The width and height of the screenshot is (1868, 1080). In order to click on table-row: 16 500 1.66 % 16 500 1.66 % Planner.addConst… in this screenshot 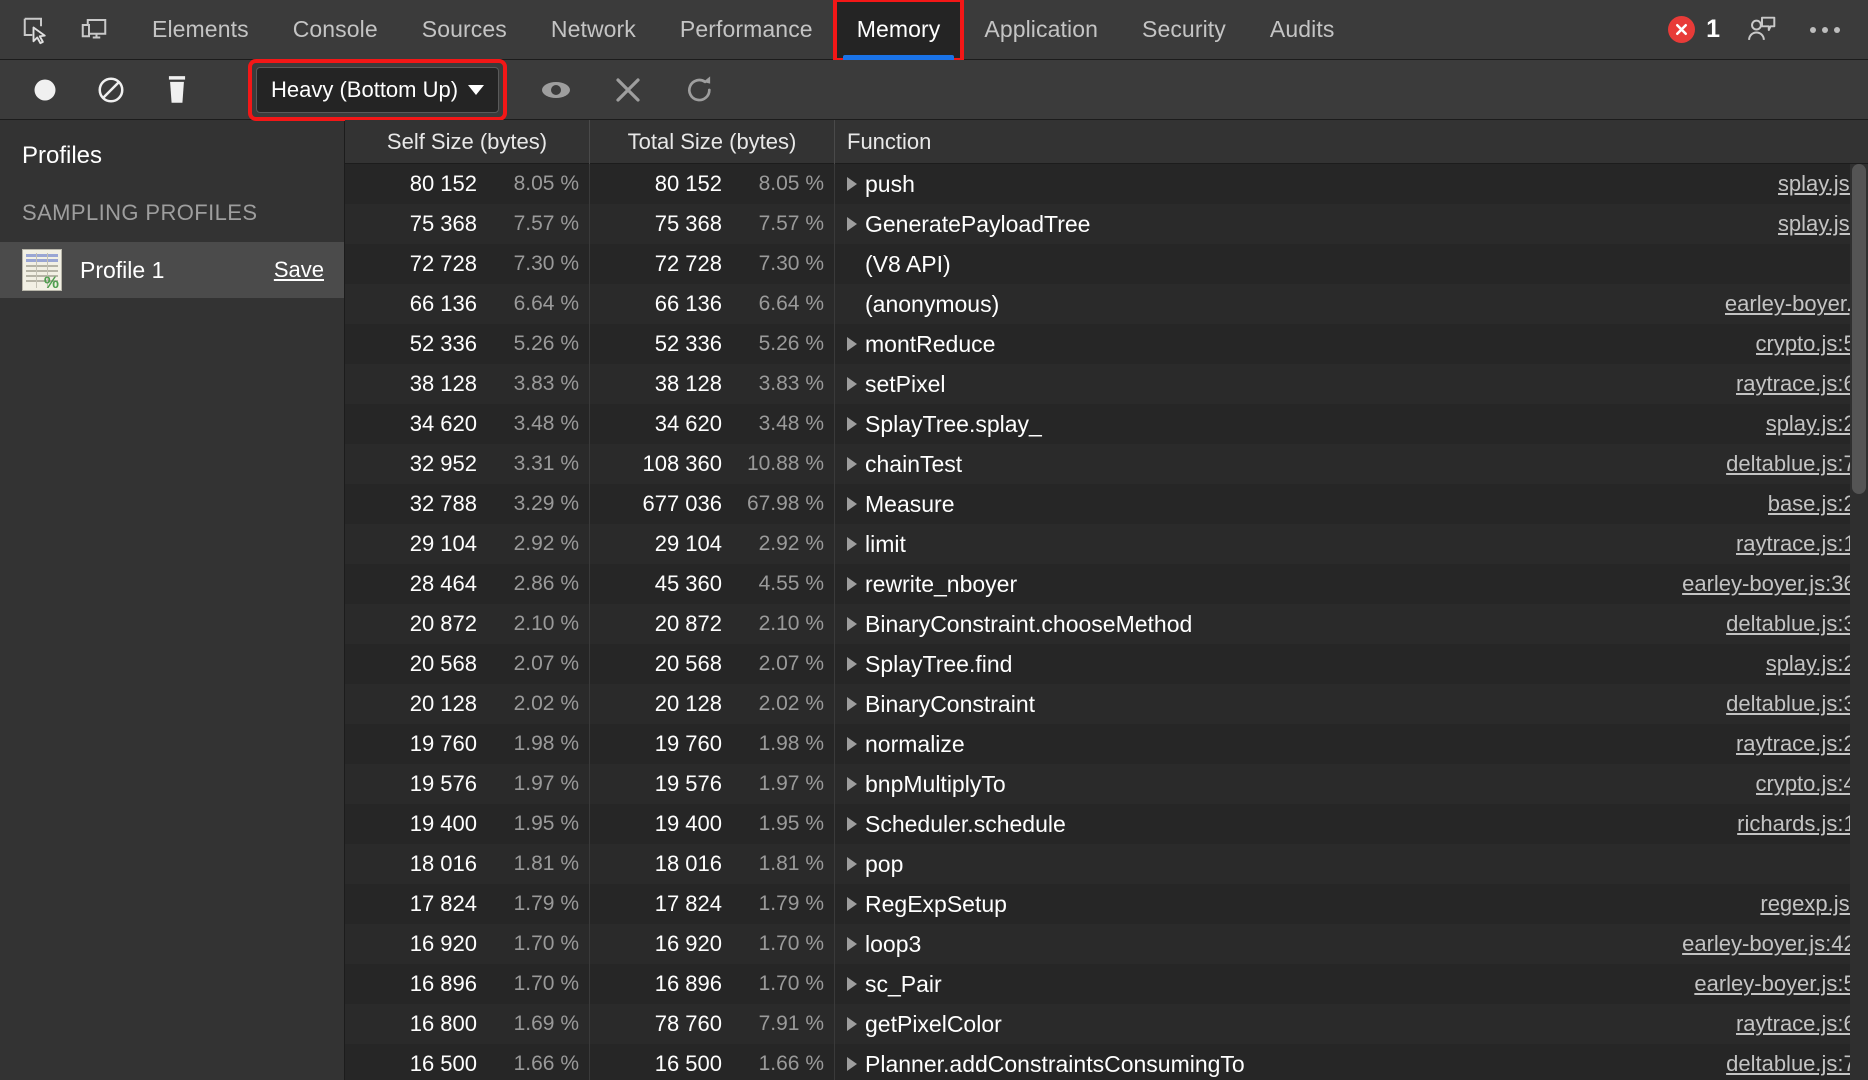, I will do `click(1106, 1062)`.